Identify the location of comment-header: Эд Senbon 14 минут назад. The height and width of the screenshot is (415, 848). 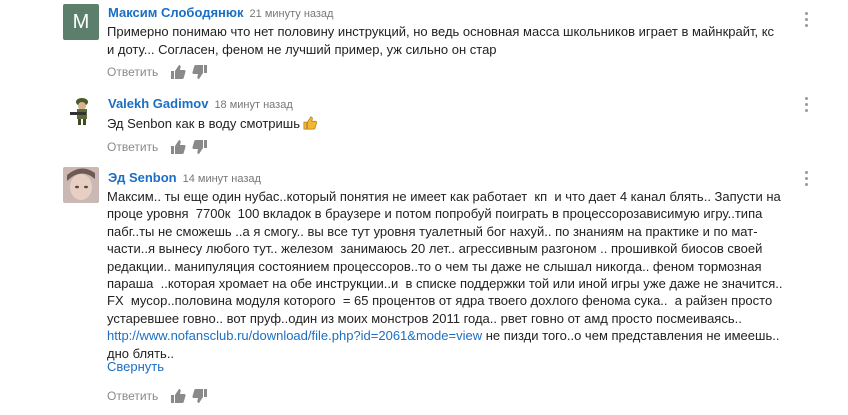
(184, 177).